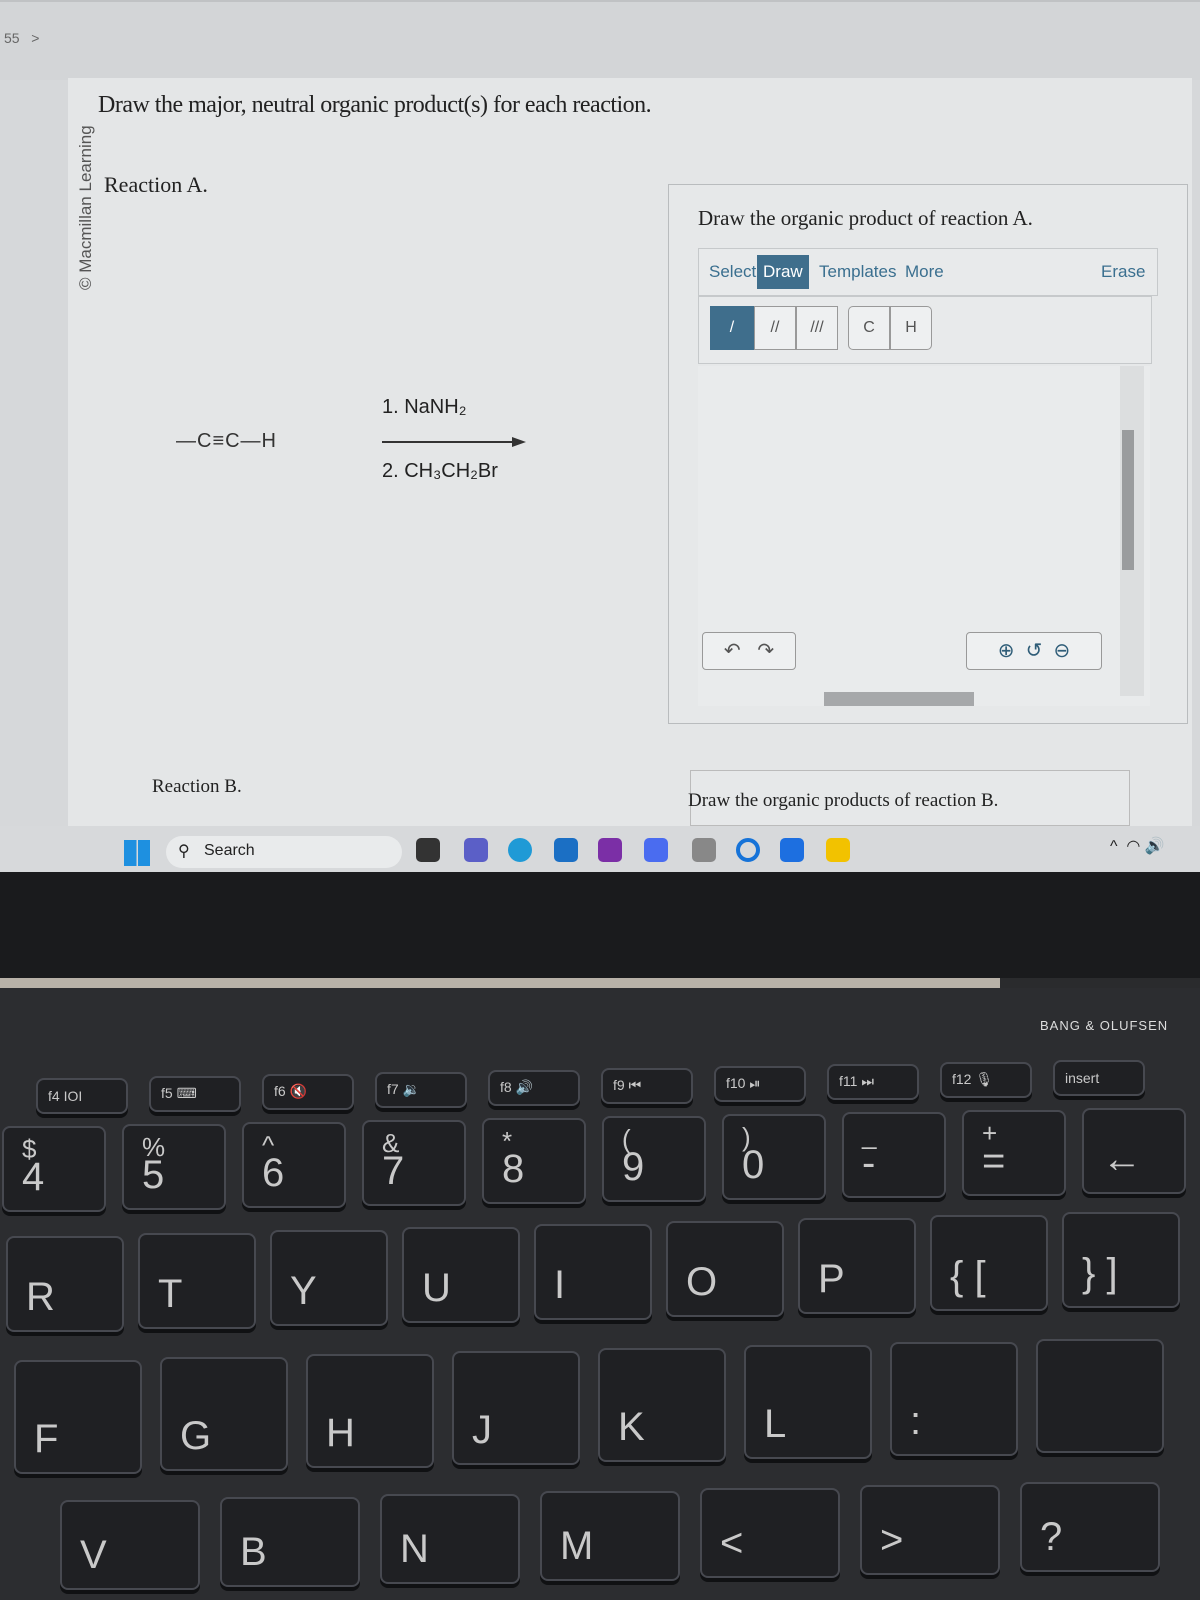 The image size is (1200, 1600). Describe the element at coordinates (46, 1439) in the screenshot. I see `key-label: F` at that location.